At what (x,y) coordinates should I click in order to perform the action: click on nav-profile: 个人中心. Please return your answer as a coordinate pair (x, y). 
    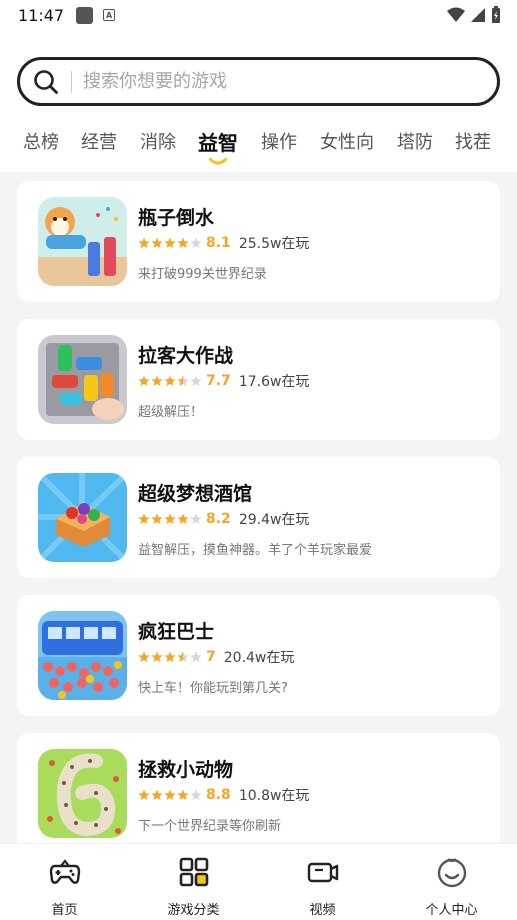
    Looking at the image, I should click on (451, 882).